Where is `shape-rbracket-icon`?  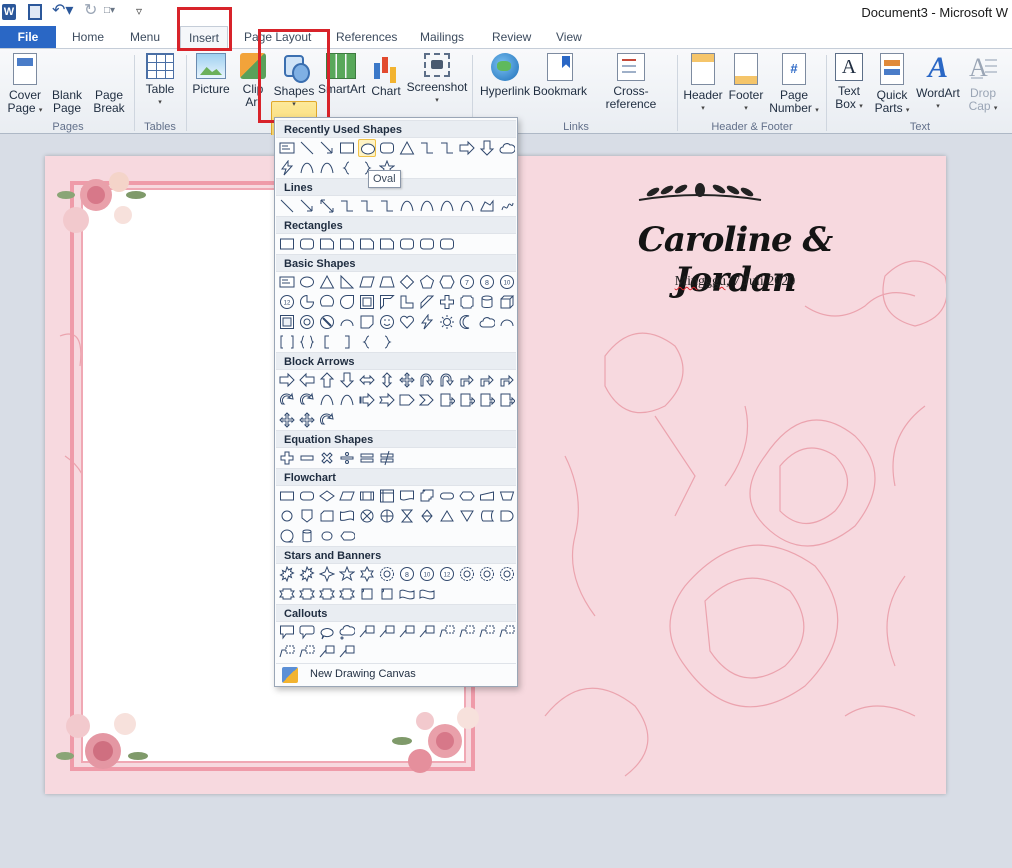
shape-rbracket-icon is located at coordinates (347, 342).